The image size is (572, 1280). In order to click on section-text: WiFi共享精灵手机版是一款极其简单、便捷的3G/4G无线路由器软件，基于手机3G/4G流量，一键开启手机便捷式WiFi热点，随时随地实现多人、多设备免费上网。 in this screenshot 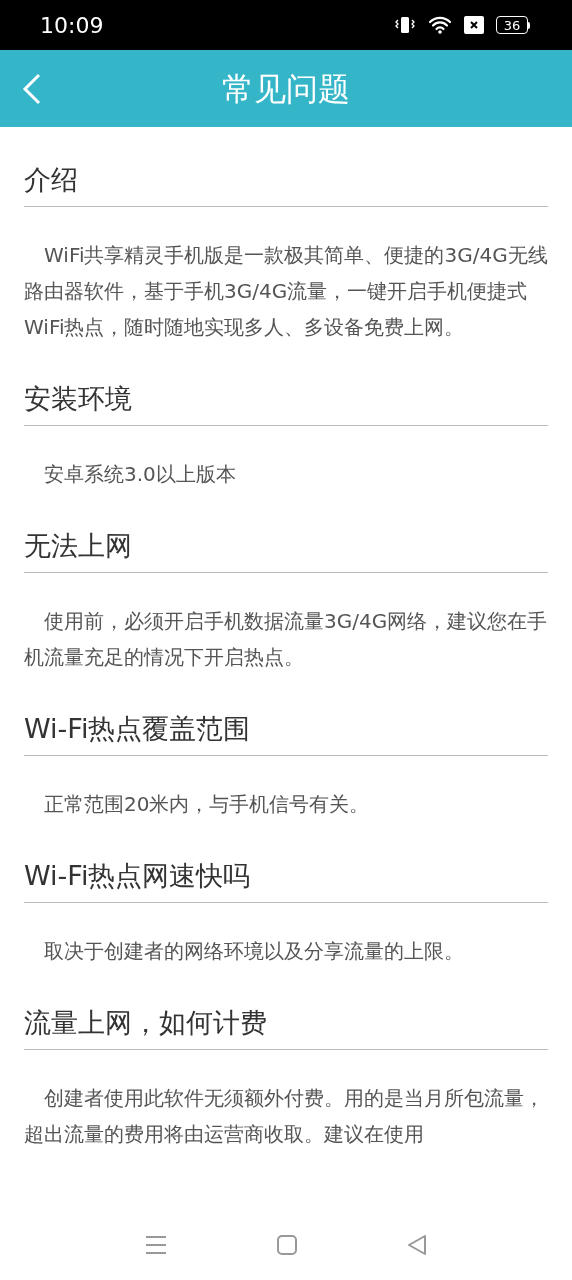, I will do `click(286, 291)`.